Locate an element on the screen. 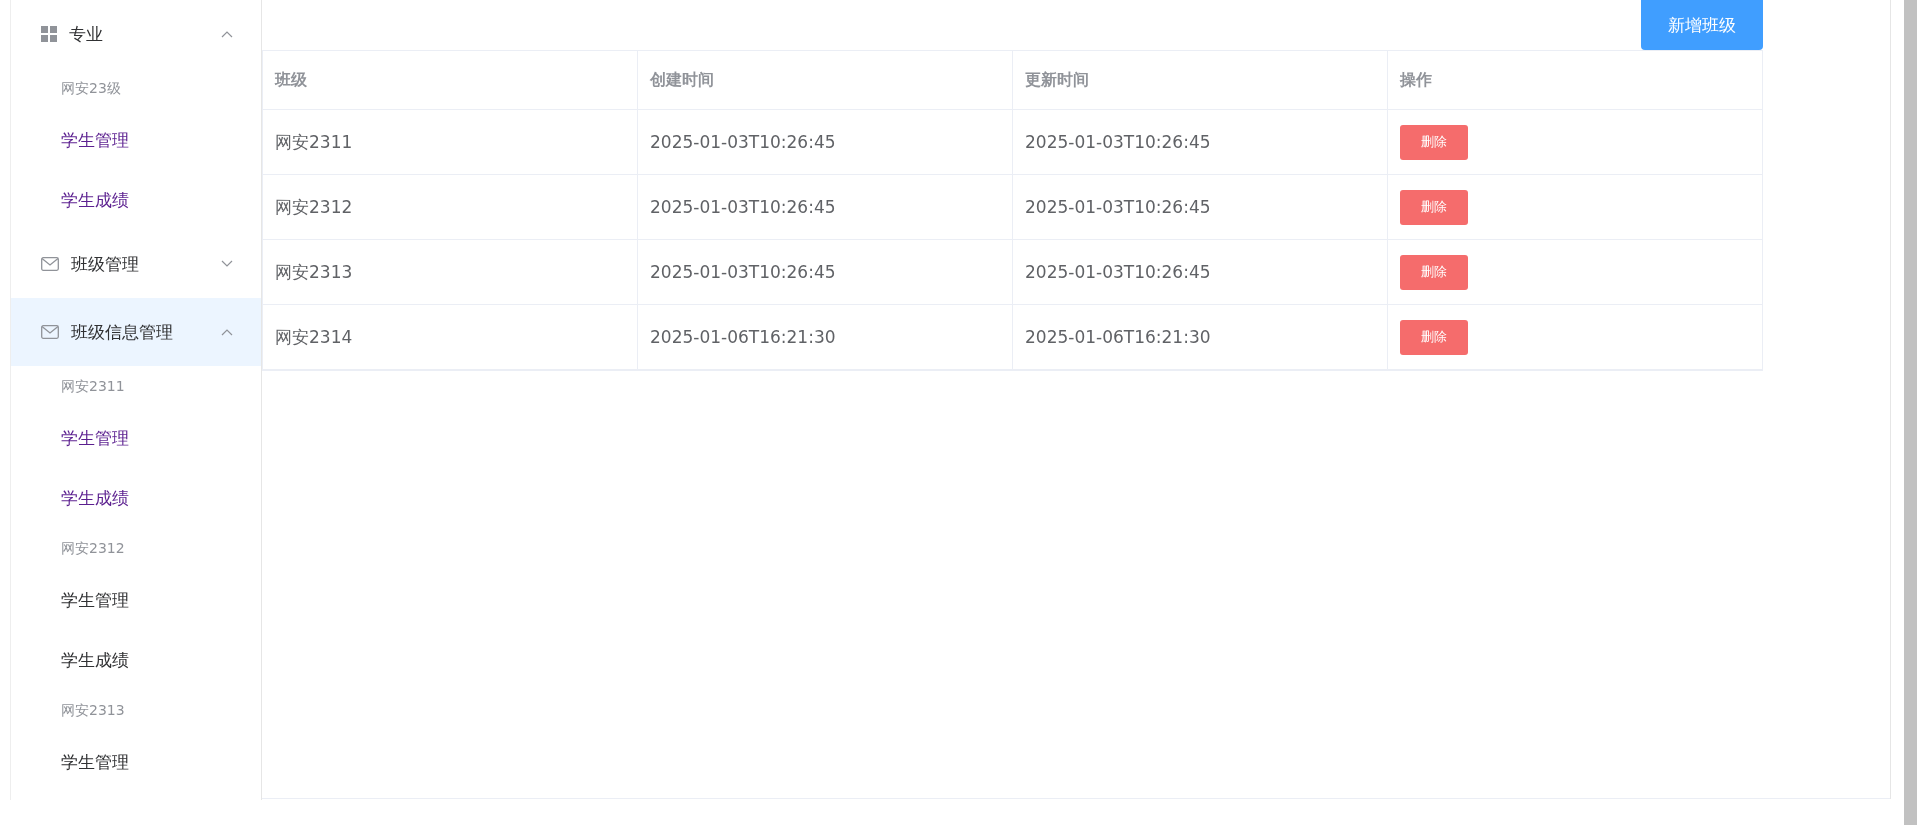 Image resolution: width=1917 pixels, height=825 pixels. column-header: 创建时间 is located at coordinates (824, 80).